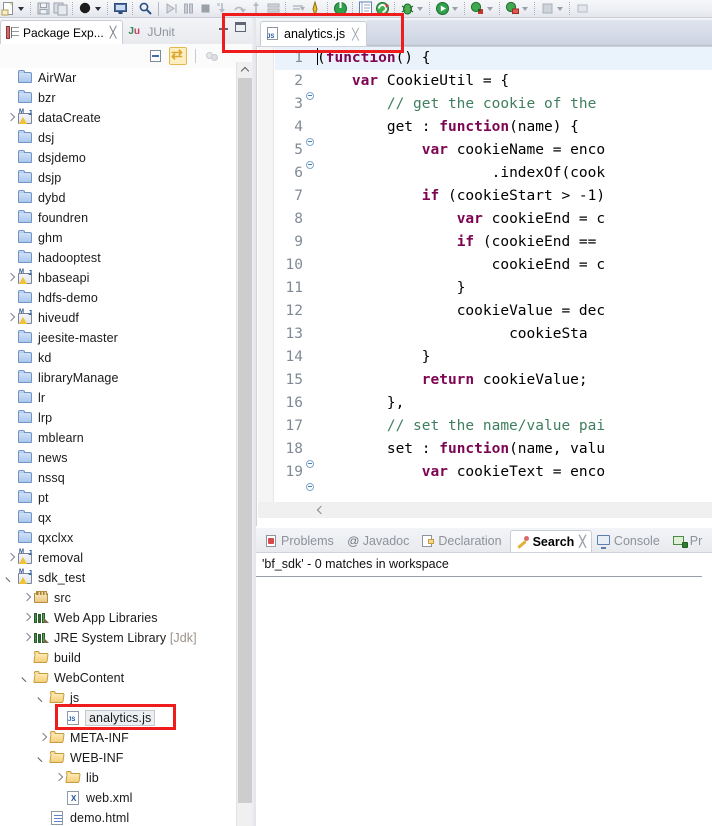 The image size is (712, 826). What do you see at coordinates (266, 274) in the screenshot?
I see `editor-marker-column` at bounding box center [266, 274].